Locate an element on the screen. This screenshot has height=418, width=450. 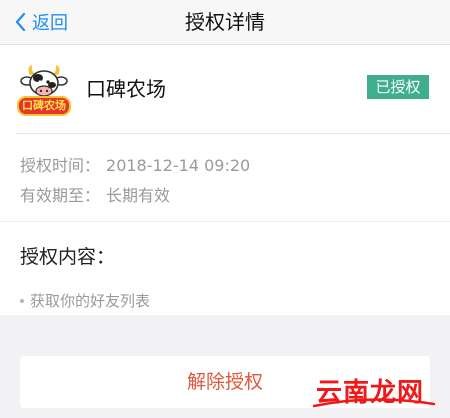
validity-value: 长期有效 is located at coordinates (138, 195).